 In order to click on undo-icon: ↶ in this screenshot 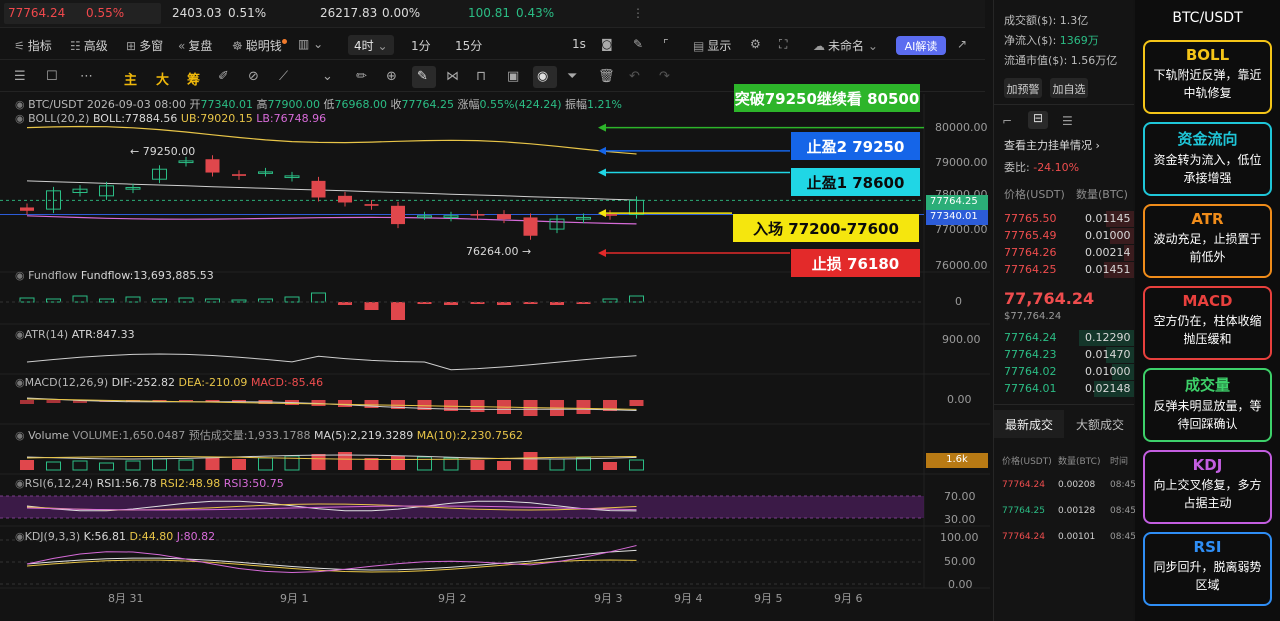, I will do `click(634, 76)`.